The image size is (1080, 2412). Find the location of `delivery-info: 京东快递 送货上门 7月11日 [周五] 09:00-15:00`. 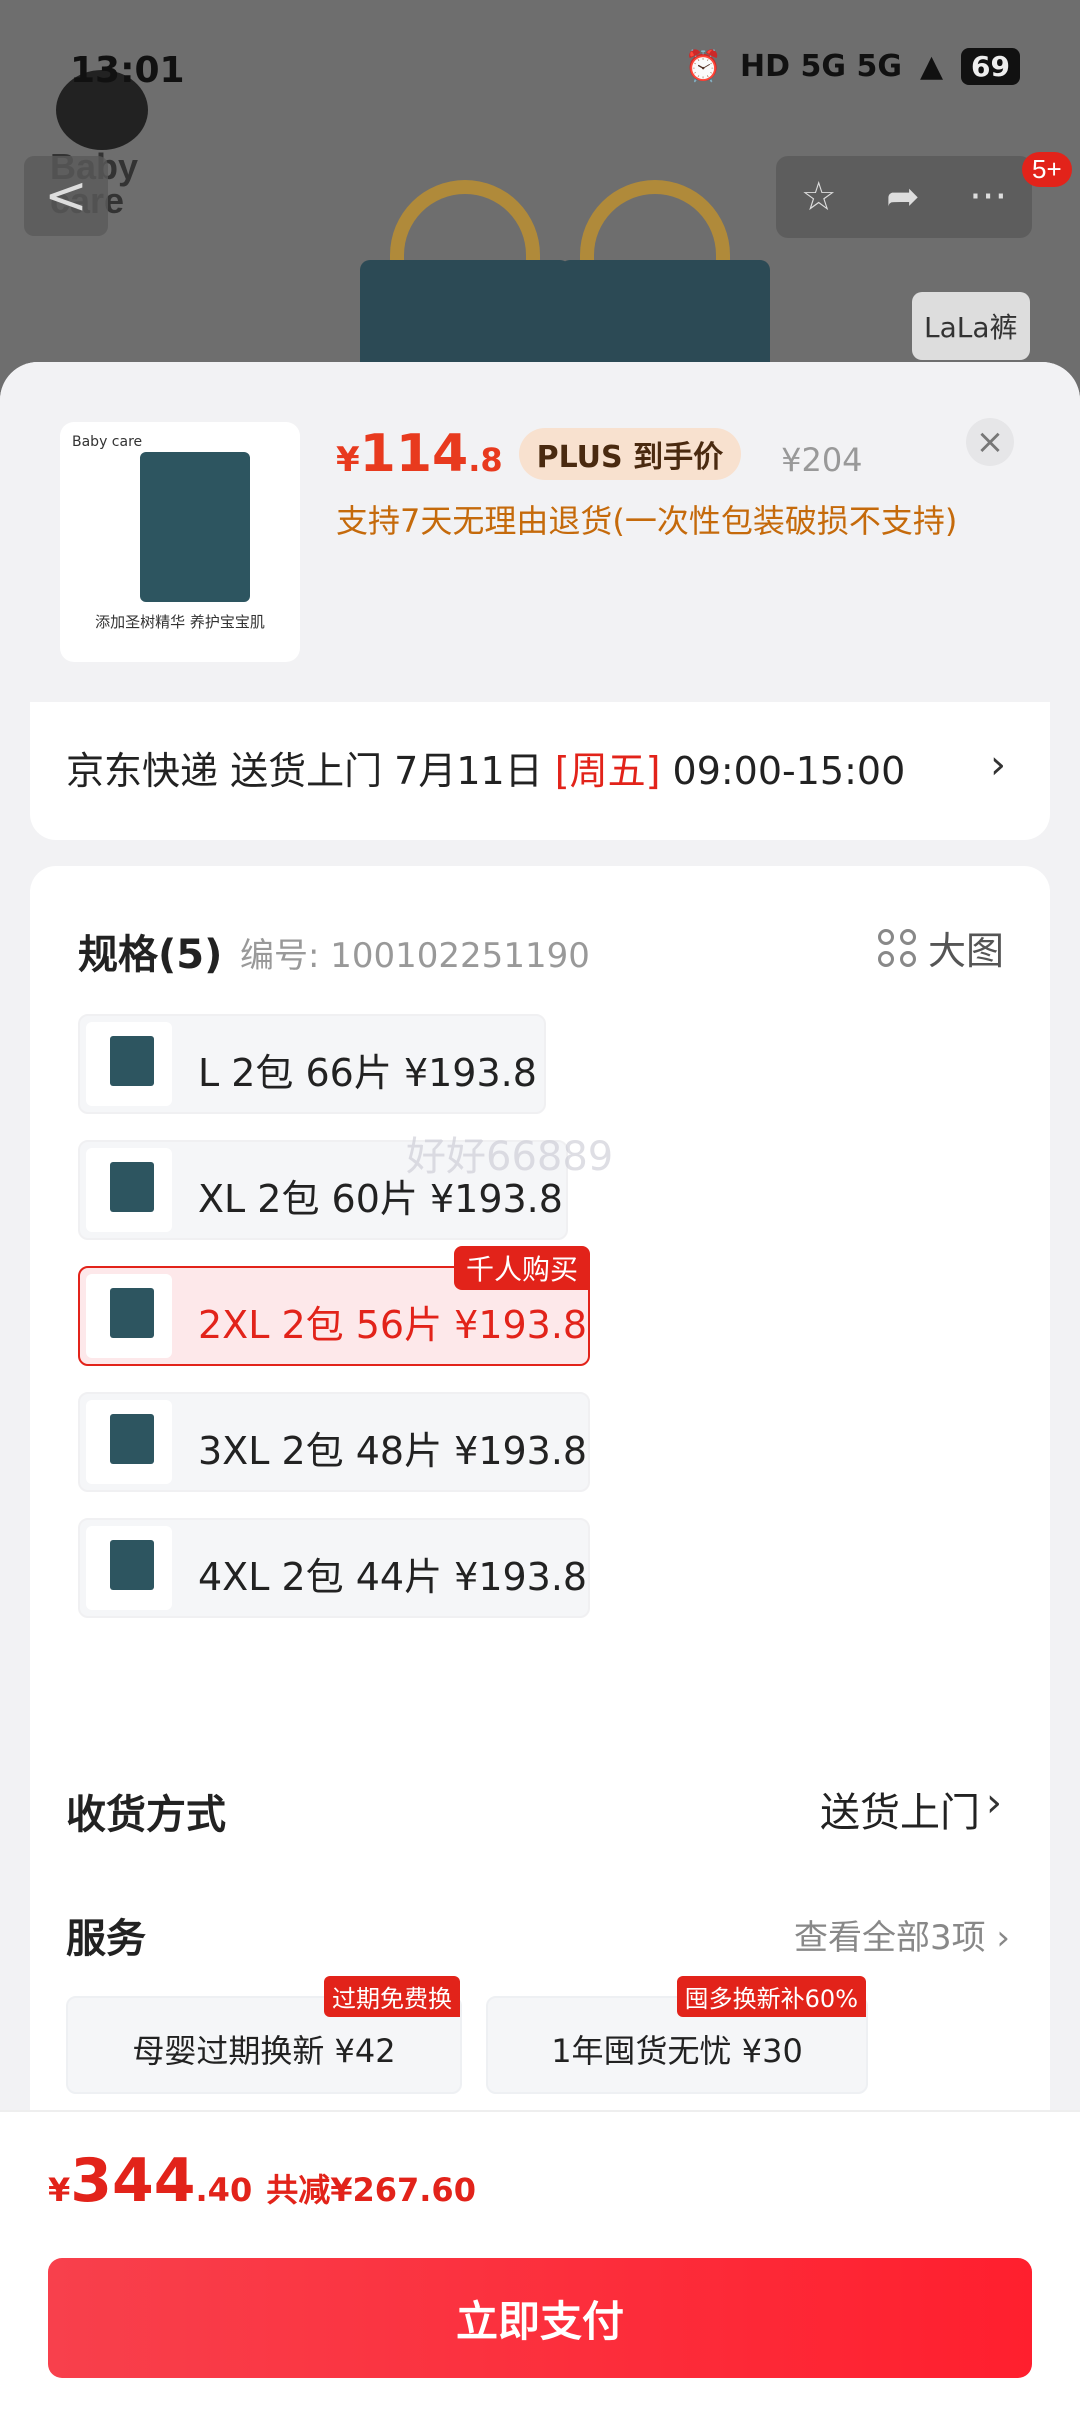

delivery-info: 京东快递 送货上门 7月11日 [周五] 09:00-15:00 is located at coordinates (485, 767).